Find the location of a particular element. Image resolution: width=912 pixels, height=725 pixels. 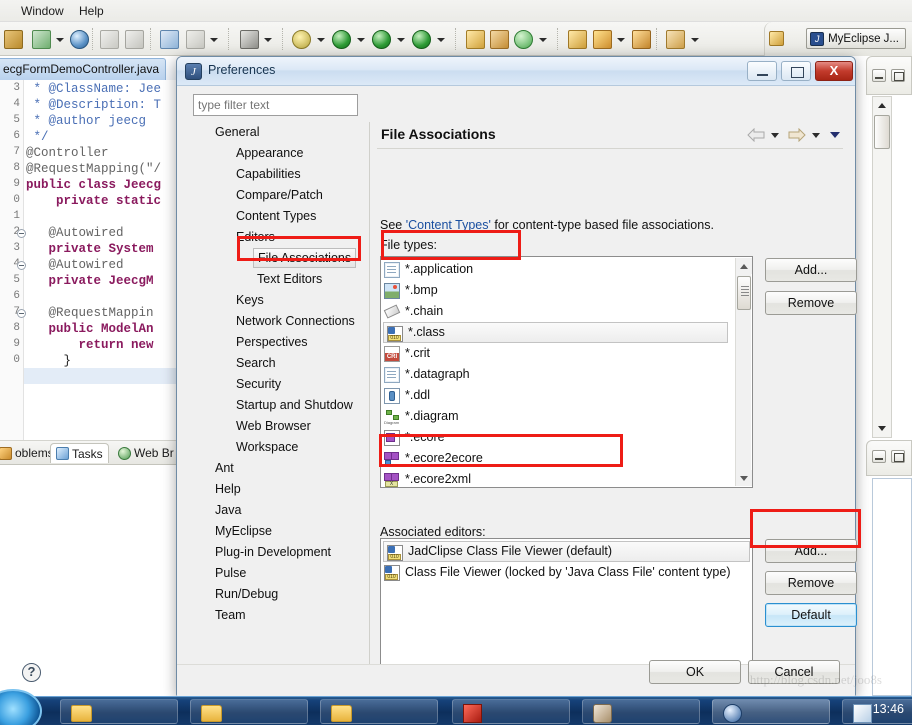

tree-item-web-browser: Web Browser is located at coordinates (273, 426).